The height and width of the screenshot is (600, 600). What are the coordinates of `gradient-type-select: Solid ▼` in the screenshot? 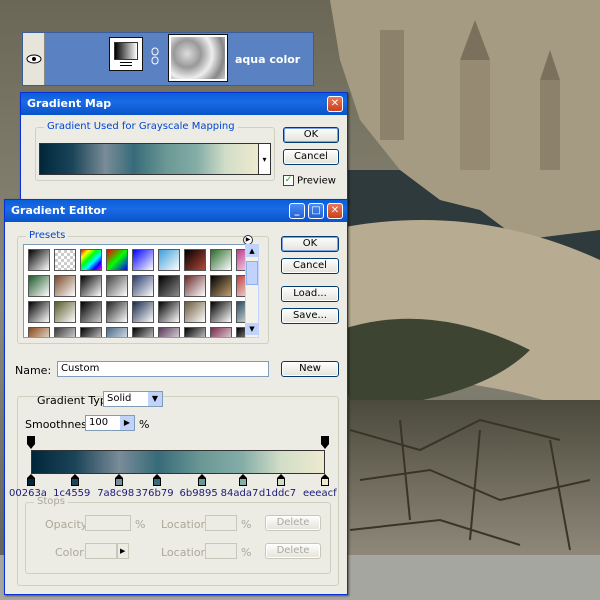 It's located at (133, 399).